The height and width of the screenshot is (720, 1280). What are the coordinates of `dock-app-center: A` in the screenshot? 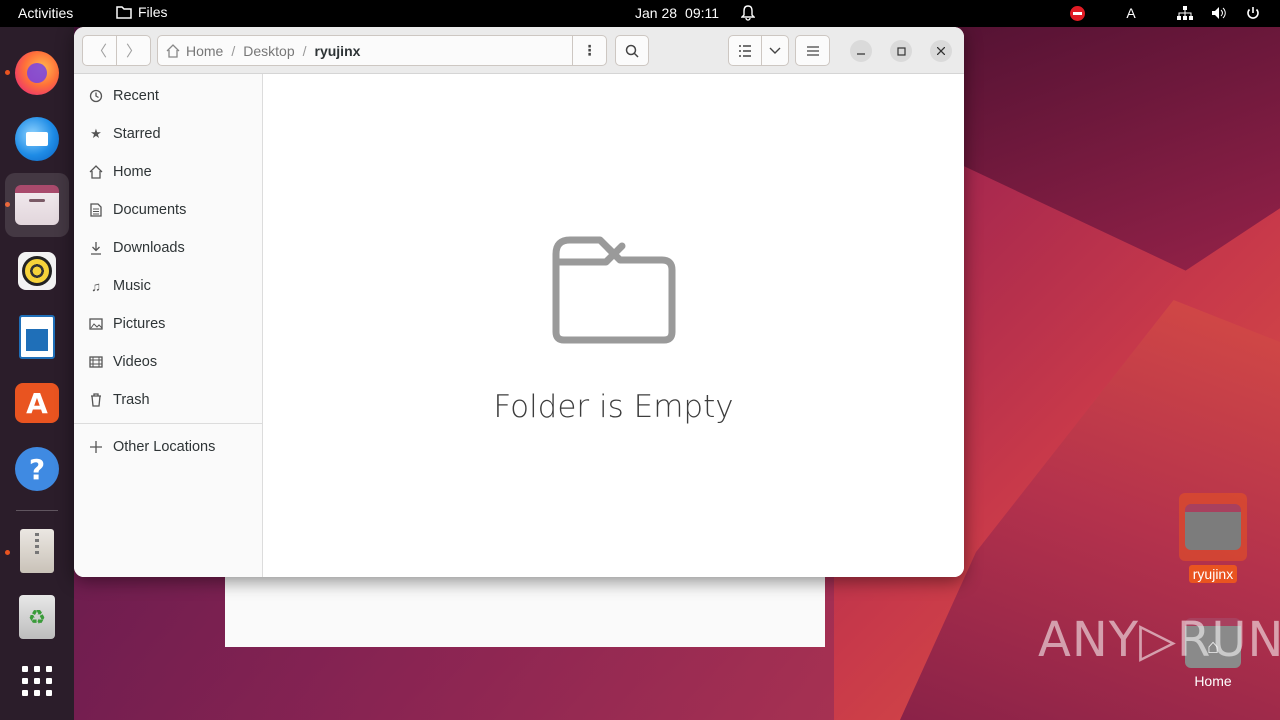 It's located at (37, 403).